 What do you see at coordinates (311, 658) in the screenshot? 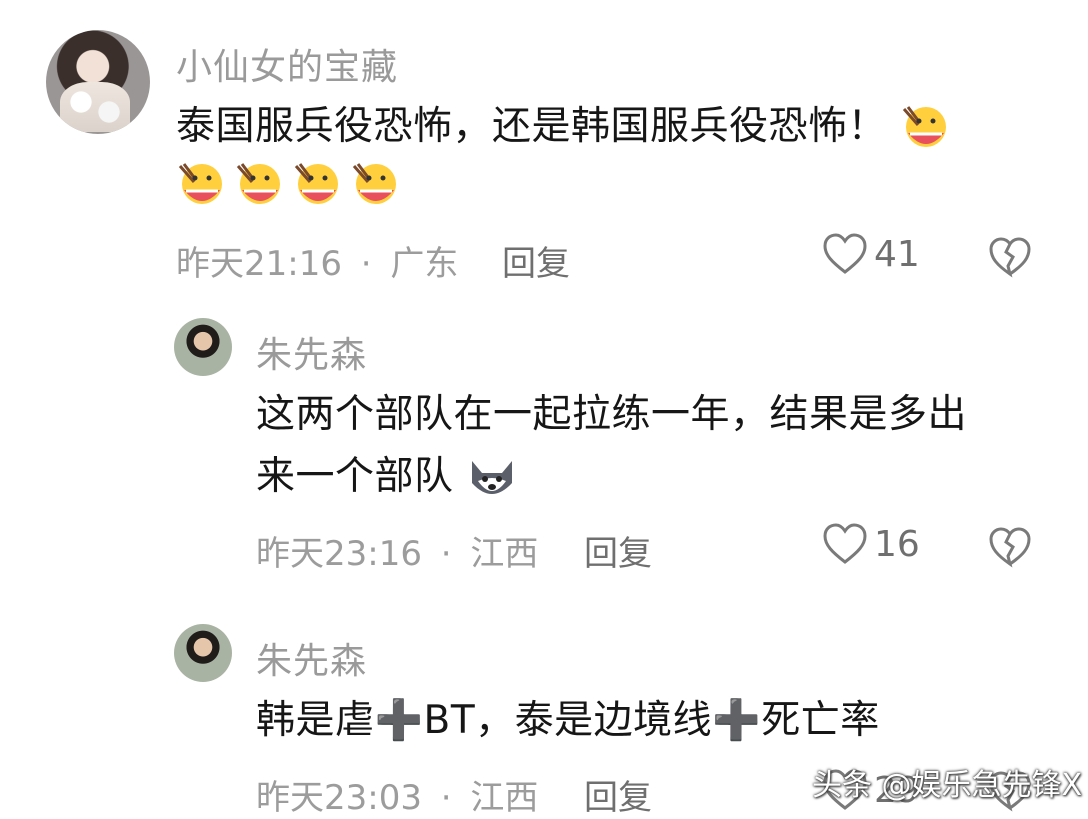
I see `comment-username: 朱先森` at bounding box center [311, 658].